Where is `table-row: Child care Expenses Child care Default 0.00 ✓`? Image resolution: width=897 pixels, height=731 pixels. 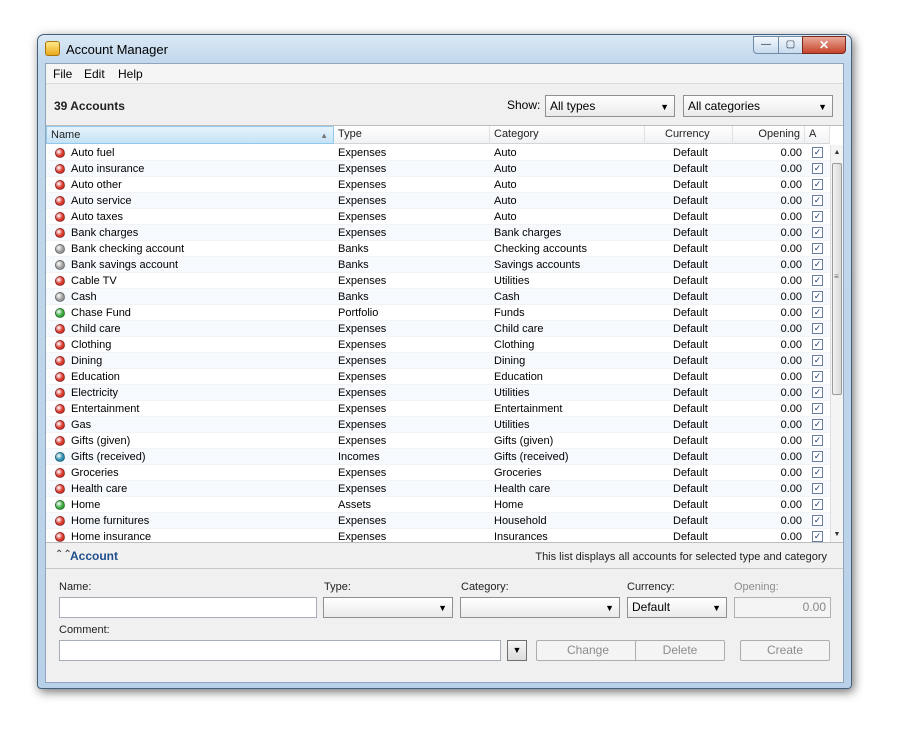
table-row: Child care Expenses Child care Default 0.00 ✓ is located at coordinates (438, 329).